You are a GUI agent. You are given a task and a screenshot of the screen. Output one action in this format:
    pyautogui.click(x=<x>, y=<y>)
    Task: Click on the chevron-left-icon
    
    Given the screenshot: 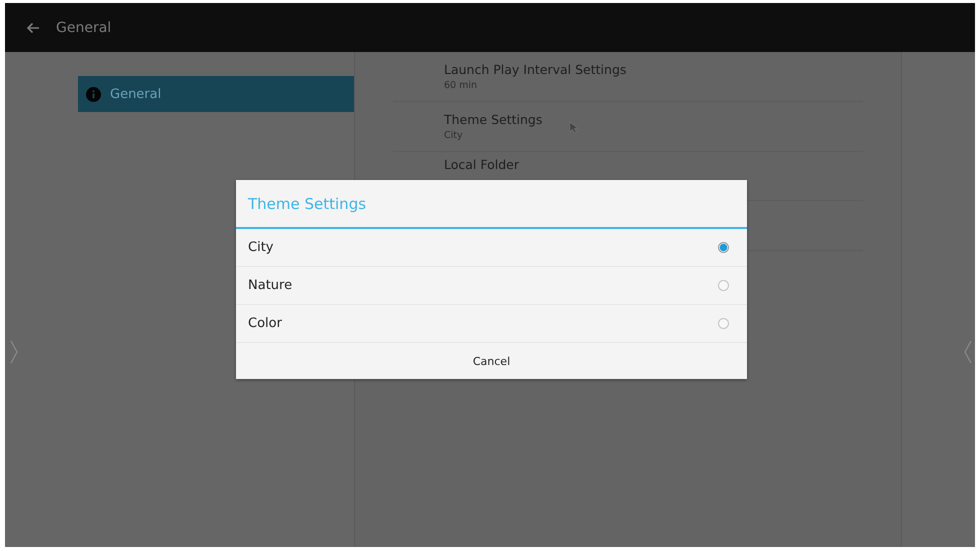 What is the action you would take?
    pyautogui.click(x=968, y=352)
    